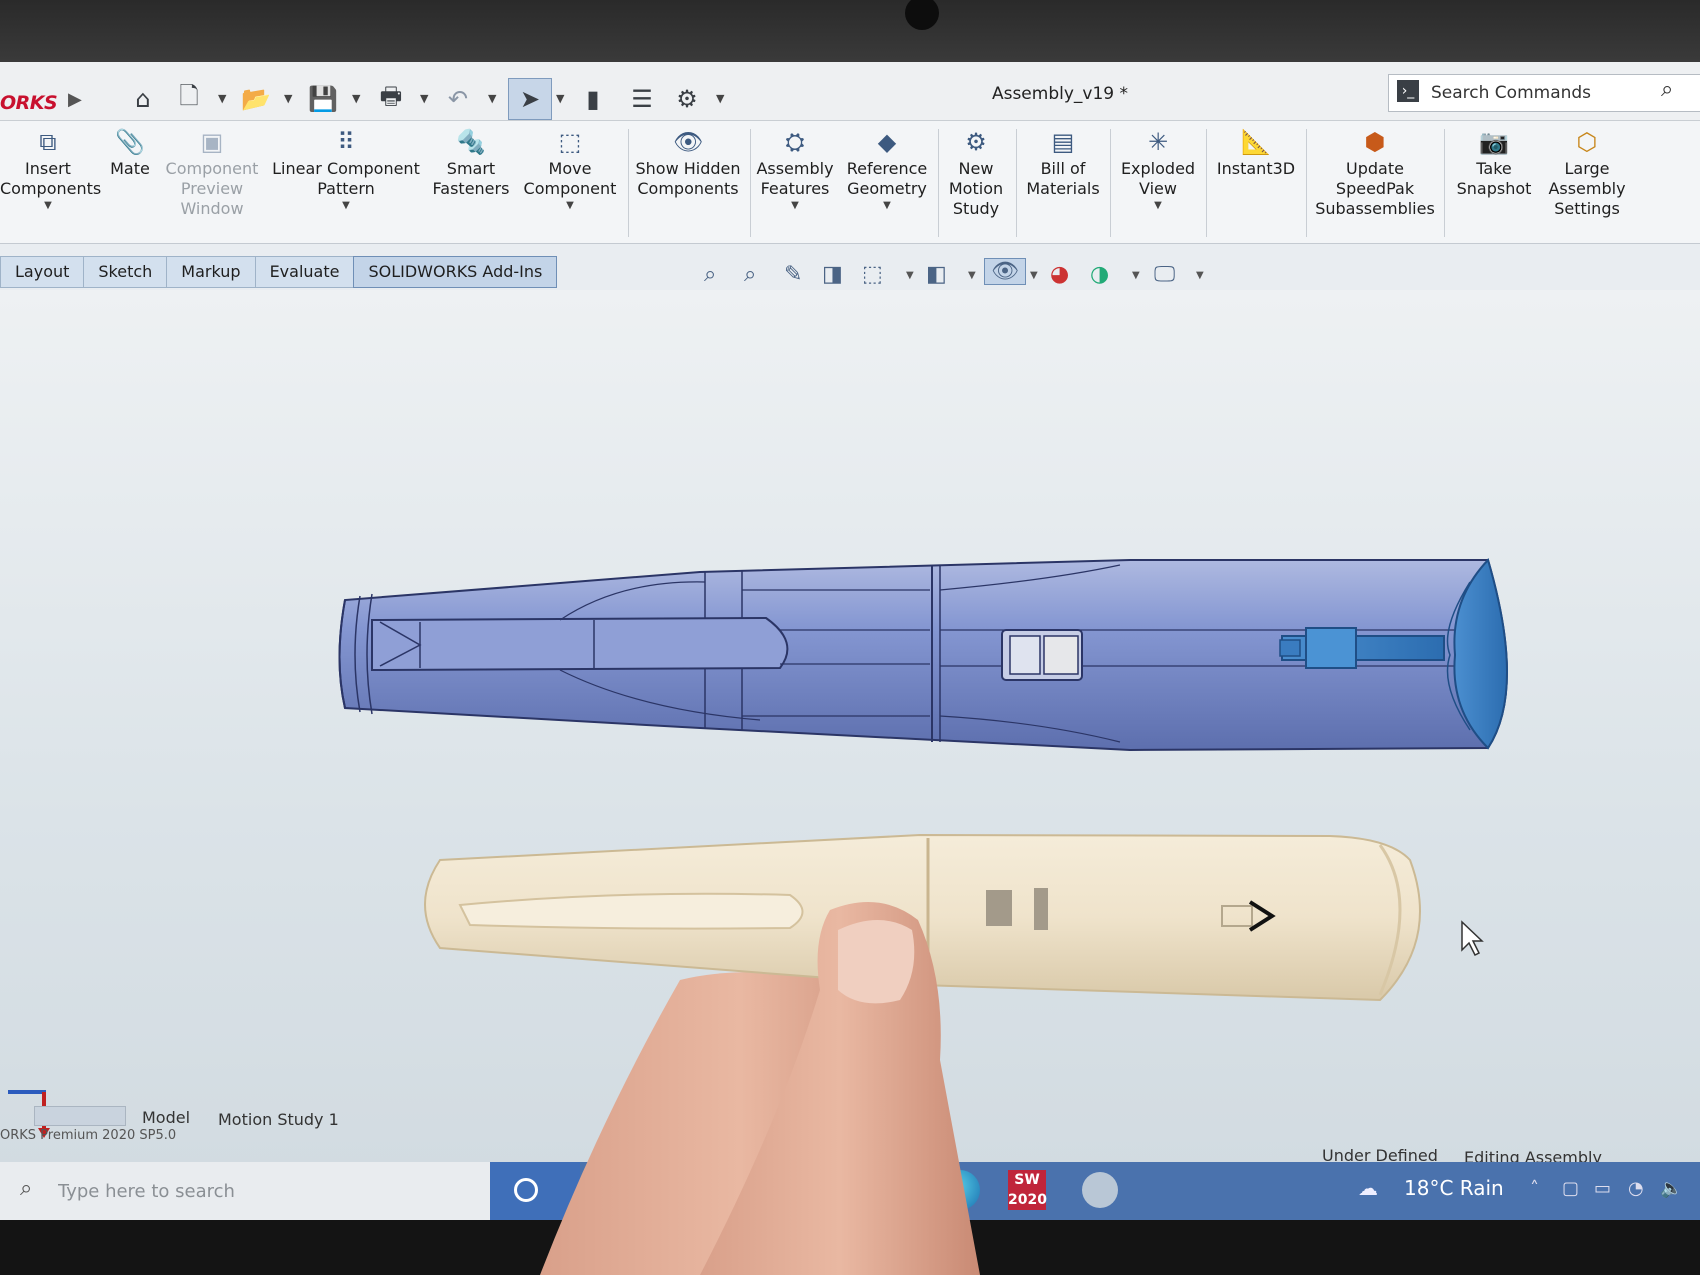  I want to click on update-speedpak-button: ⬢ Update SpeedPak Subassemblies, so click(1375, 173).